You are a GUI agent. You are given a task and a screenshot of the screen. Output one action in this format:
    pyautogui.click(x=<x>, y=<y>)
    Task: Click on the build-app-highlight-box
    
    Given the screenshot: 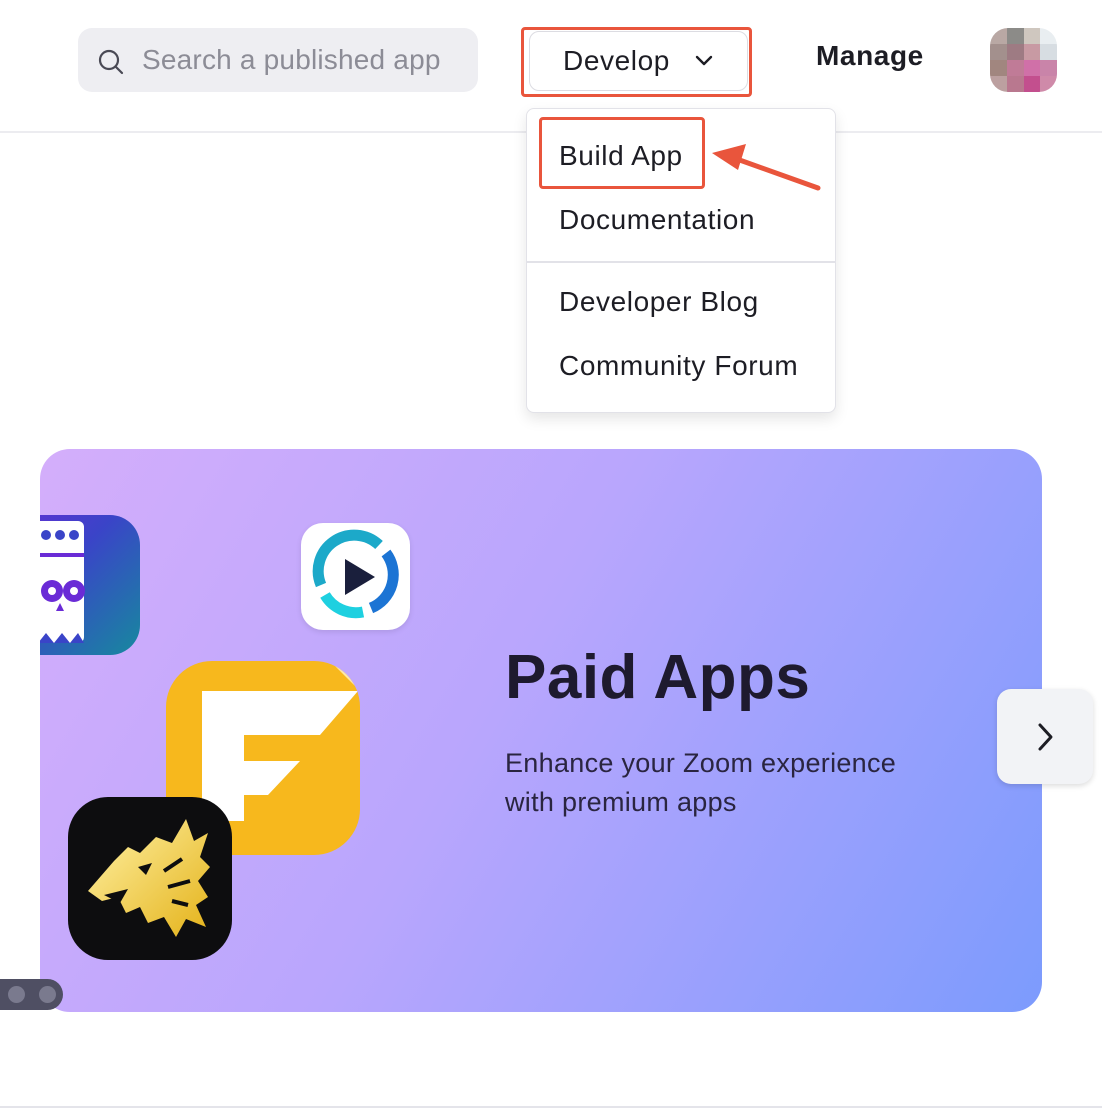 What is the action you would take?
    pyautogui.click(x=622, y=153)
    